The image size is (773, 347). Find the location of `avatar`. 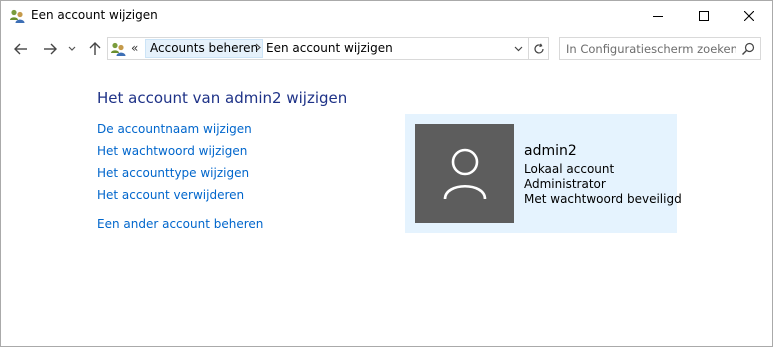

avatar is located at coordinates (464, 173).